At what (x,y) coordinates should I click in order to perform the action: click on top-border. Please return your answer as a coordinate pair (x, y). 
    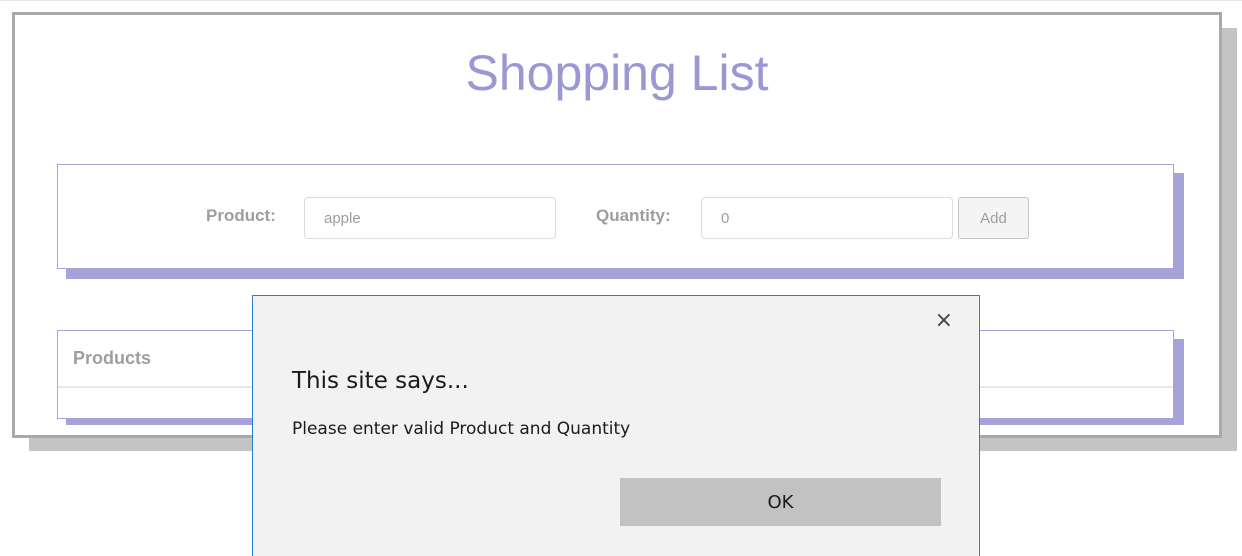
    Looking at the image, I should click on (621, 0).